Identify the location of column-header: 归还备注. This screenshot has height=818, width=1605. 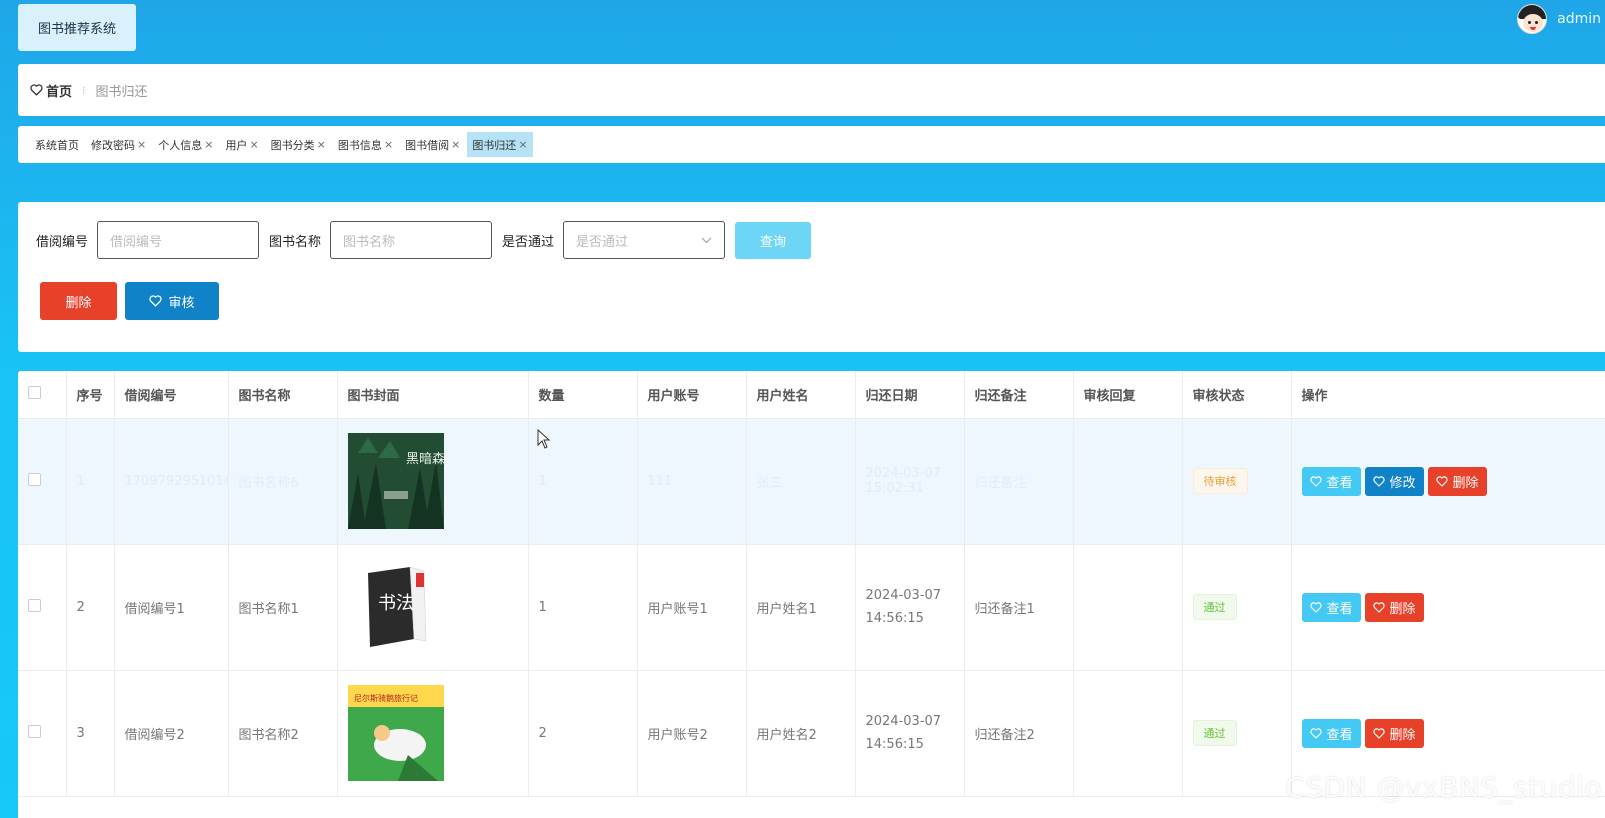
(1019, 395).